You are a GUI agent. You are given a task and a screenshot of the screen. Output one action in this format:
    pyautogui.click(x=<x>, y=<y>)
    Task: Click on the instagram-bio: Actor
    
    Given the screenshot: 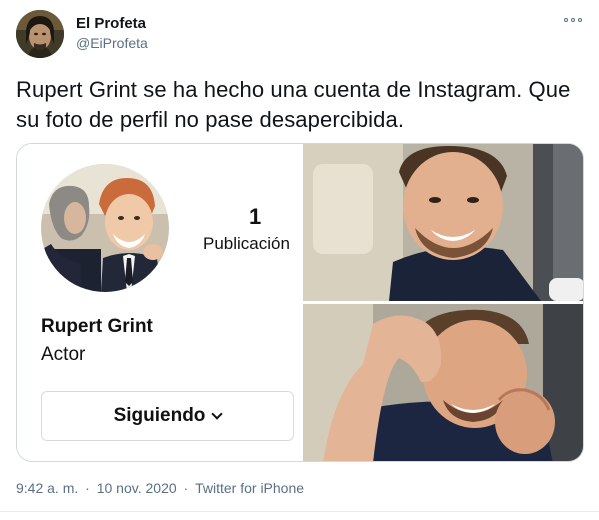 What is the action you would take?
    pyautogui.click(x=63, y=354)
    